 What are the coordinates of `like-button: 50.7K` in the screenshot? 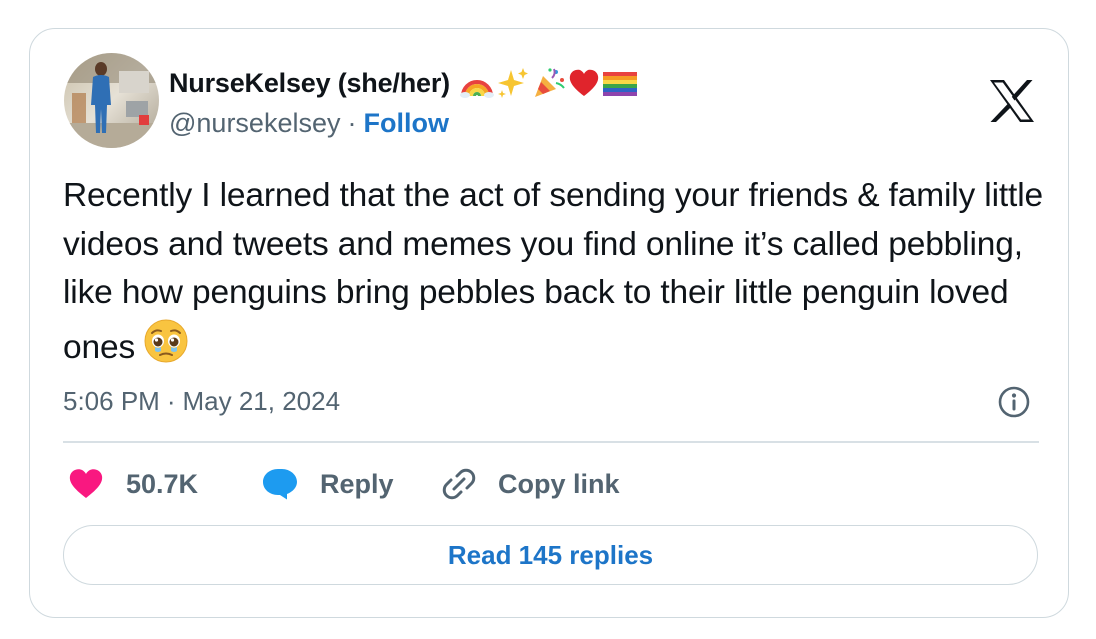 It's located at (133, 484).